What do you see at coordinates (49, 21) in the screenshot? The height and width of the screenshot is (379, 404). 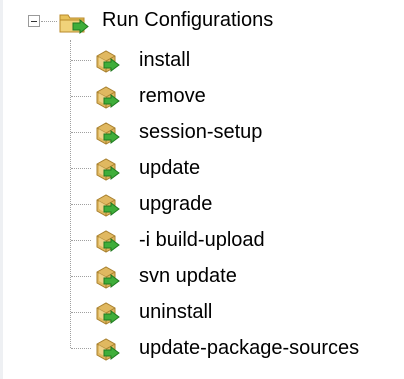 I see `tree-connector-stub` at bounding box center [49, 21].